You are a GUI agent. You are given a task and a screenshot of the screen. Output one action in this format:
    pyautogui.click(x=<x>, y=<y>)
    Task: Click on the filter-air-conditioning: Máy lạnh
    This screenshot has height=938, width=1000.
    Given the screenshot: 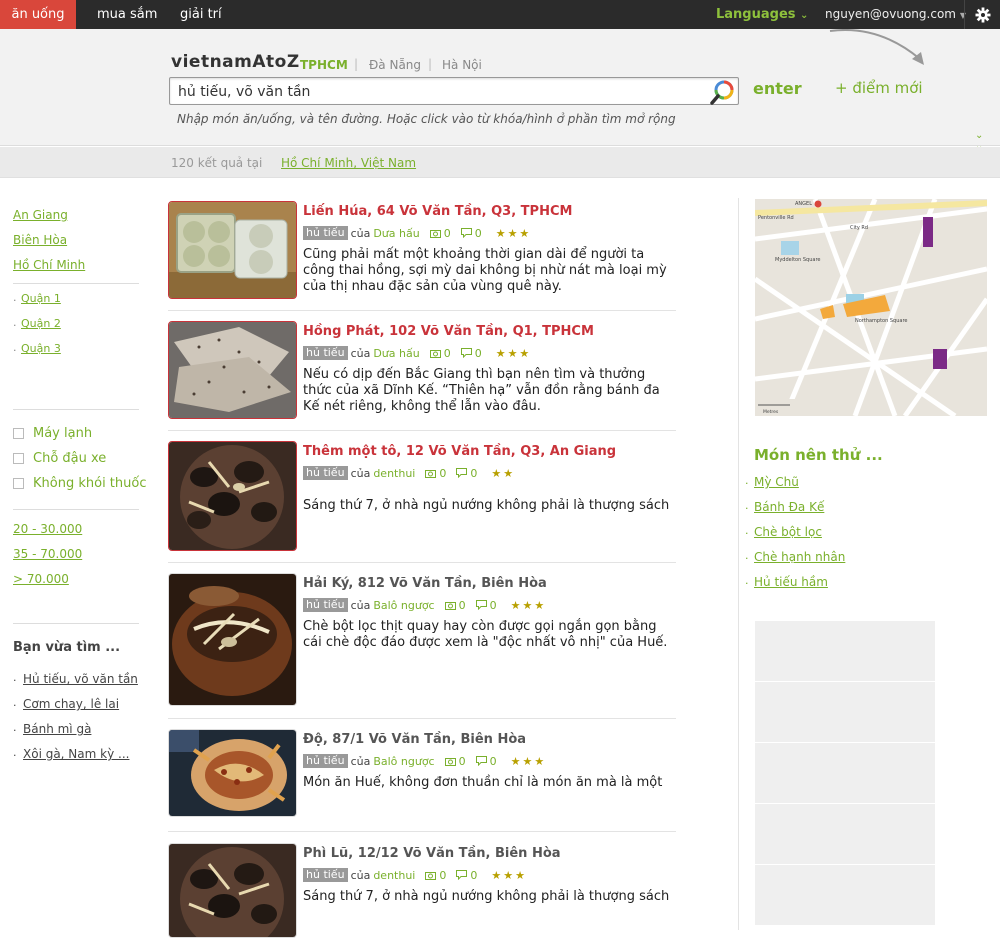 What is the action you would take?
    pyautogui.click(x=52, y=433)
    